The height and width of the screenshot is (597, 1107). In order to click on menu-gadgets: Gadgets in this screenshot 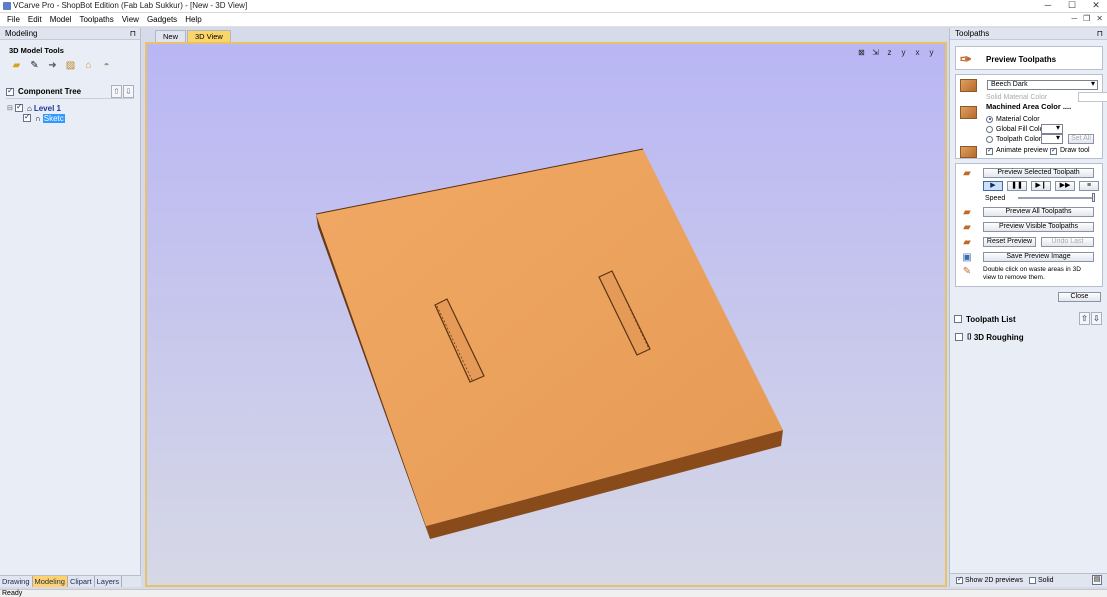, I will do `click(162, 19)`.